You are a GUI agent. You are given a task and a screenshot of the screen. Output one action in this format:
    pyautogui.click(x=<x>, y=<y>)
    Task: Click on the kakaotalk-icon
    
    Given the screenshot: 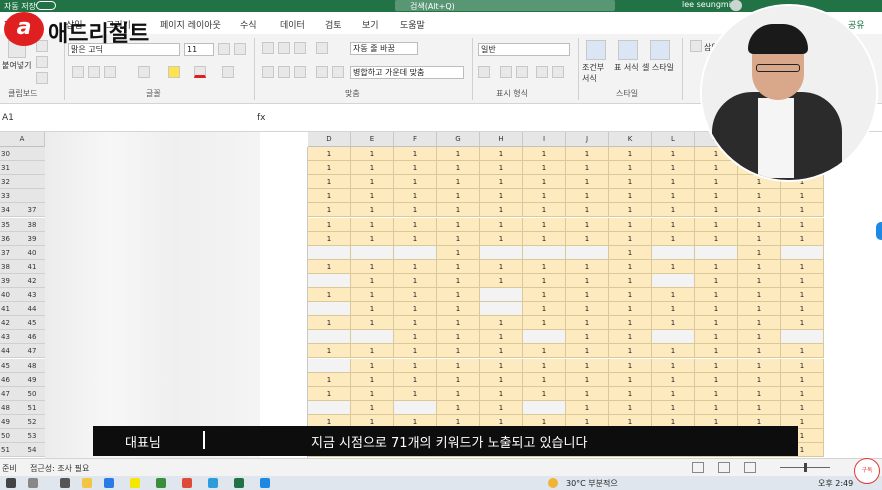 What is the action you would take?
    pyautogui.click(x=135, y=483)
    